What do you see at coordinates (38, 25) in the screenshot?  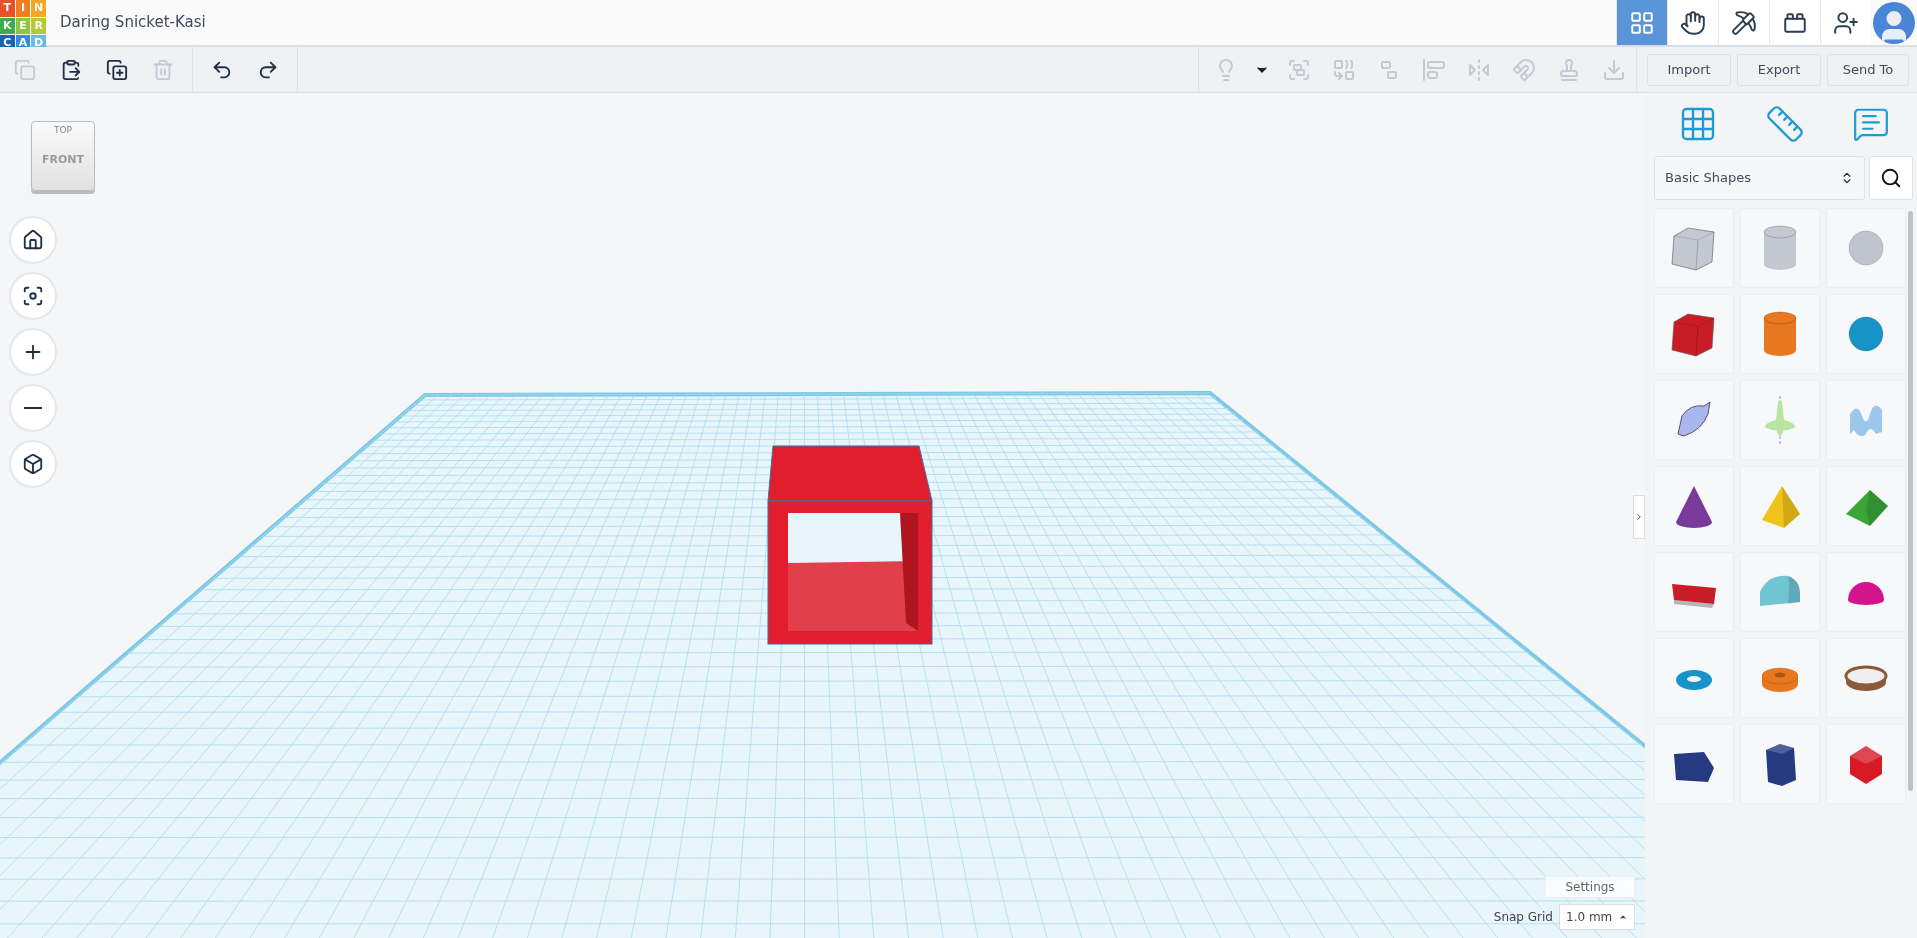 I see `logo-letter: R` at bounding box center [38, 25].